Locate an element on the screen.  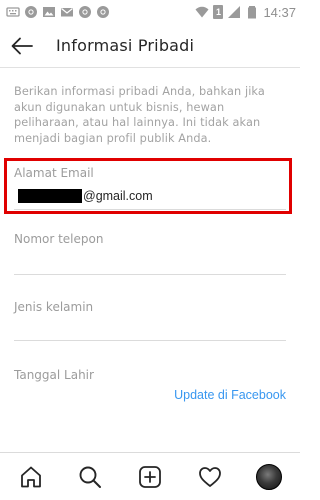
phone-field: Nomor telepon is located at coordinates (150, 254).